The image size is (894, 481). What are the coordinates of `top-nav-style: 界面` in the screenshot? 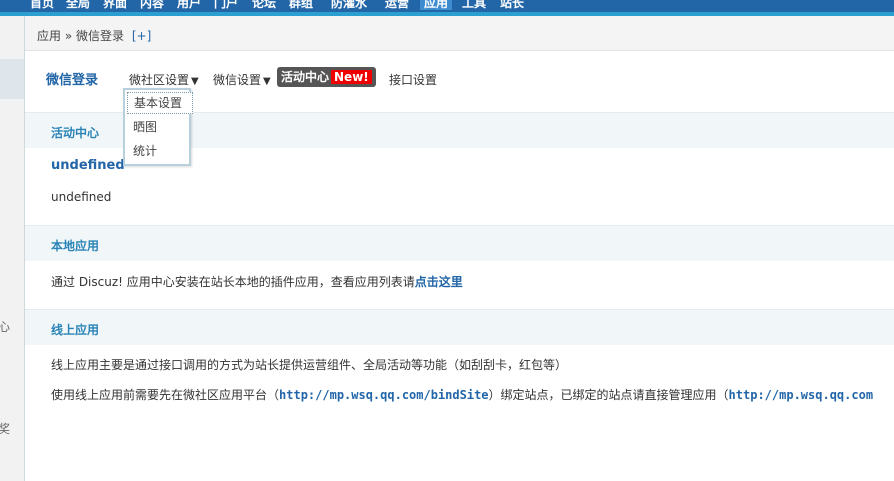 It's located at (115, 5).